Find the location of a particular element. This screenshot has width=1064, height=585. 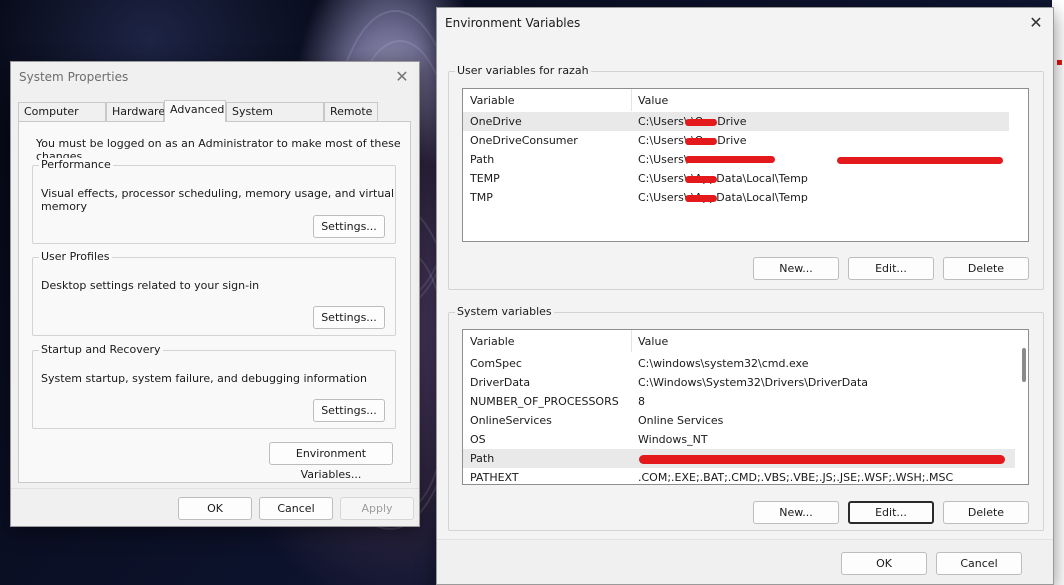

var-name: DriverData is located at coordinates (500, 382).